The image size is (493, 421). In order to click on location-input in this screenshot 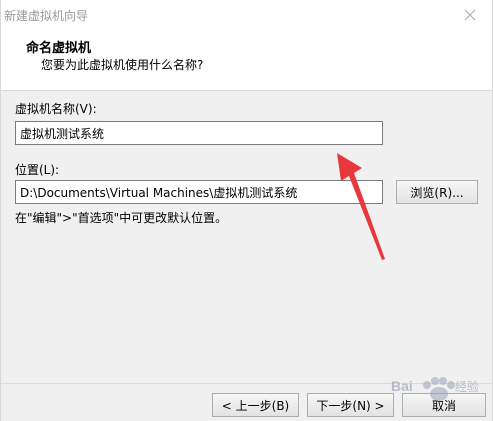, I will do `click(199, 192)`.